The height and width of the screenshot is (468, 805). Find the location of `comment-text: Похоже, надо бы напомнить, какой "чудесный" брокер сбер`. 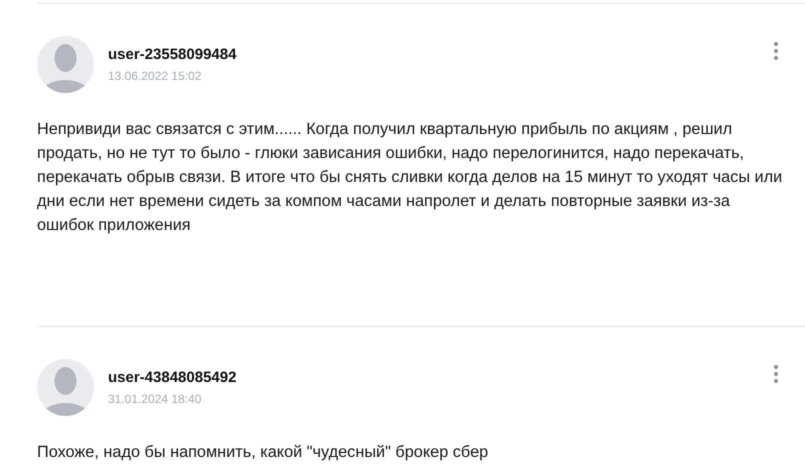

comment-text: Похоже, надо бы напомнить, какой "чудесный" брокер сбер is located at coordinates (263, 452).